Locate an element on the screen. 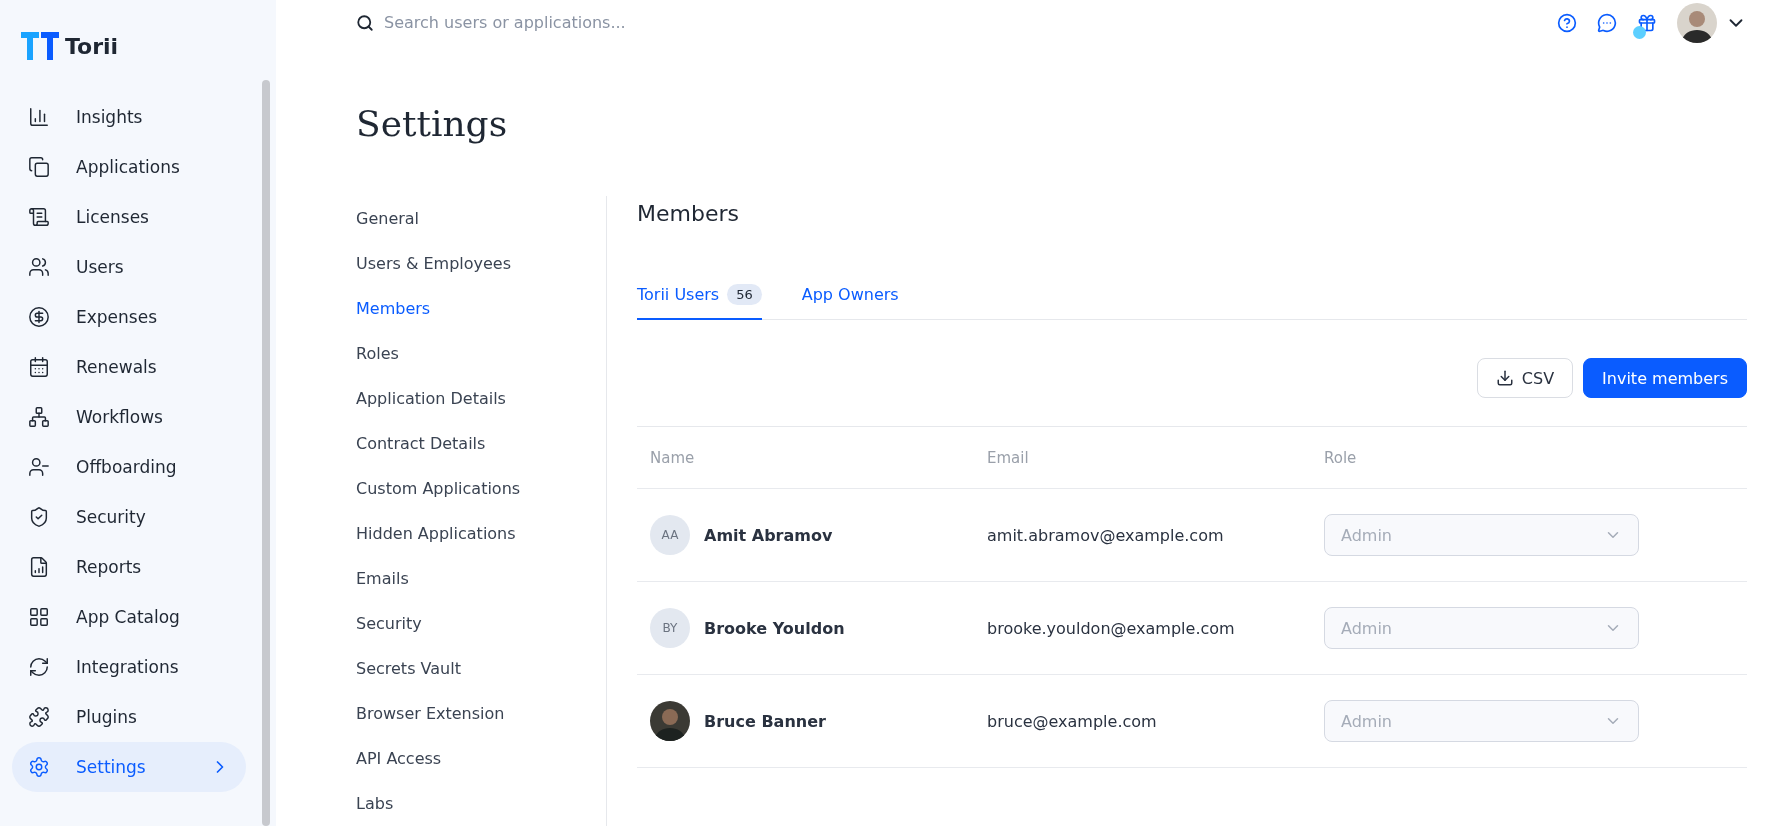 Image resolution: width=1770 pixels, height=826 pixels. chat-icon is located at coordinates (1607, 22).